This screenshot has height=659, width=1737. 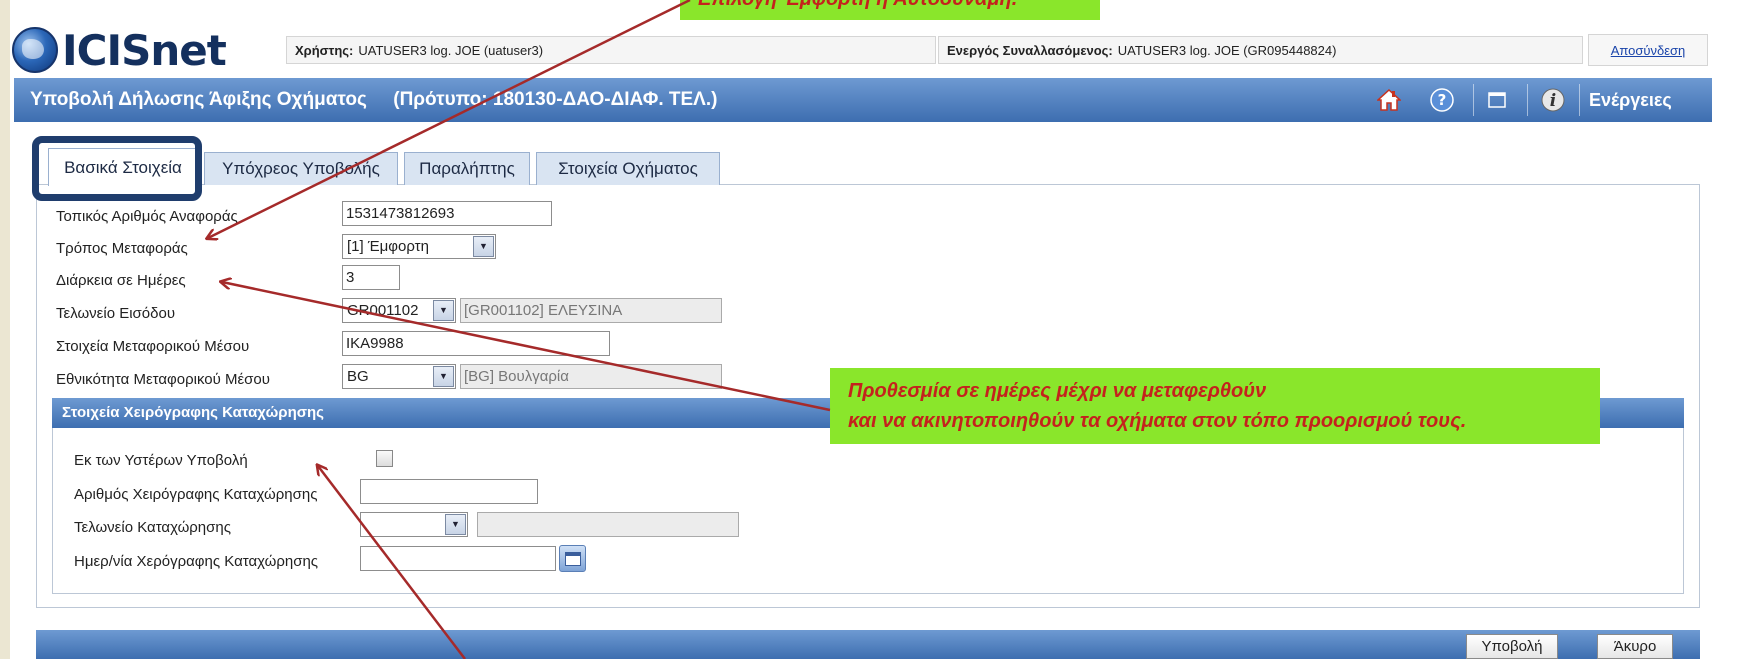 I want to click on logout-link: Αποσύνδεση, so click(x=1648, y=50).